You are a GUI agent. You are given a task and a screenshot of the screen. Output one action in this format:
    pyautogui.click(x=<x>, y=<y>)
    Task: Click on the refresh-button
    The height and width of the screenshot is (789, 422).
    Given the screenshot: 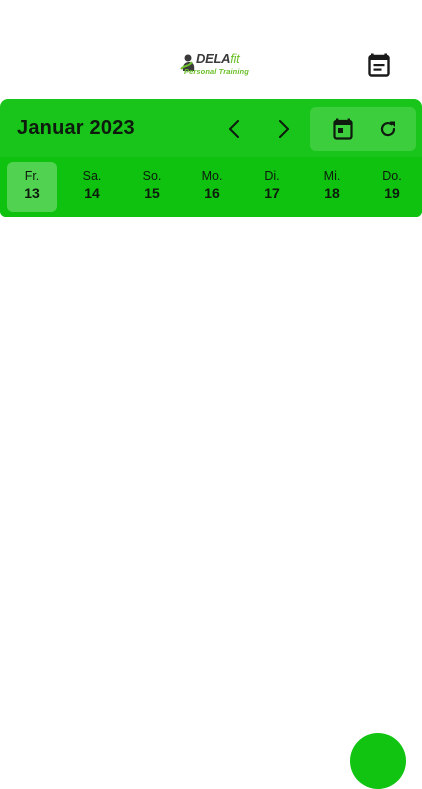 What is the action you would take?
    pyautogui.click(x=388, y=129)
    